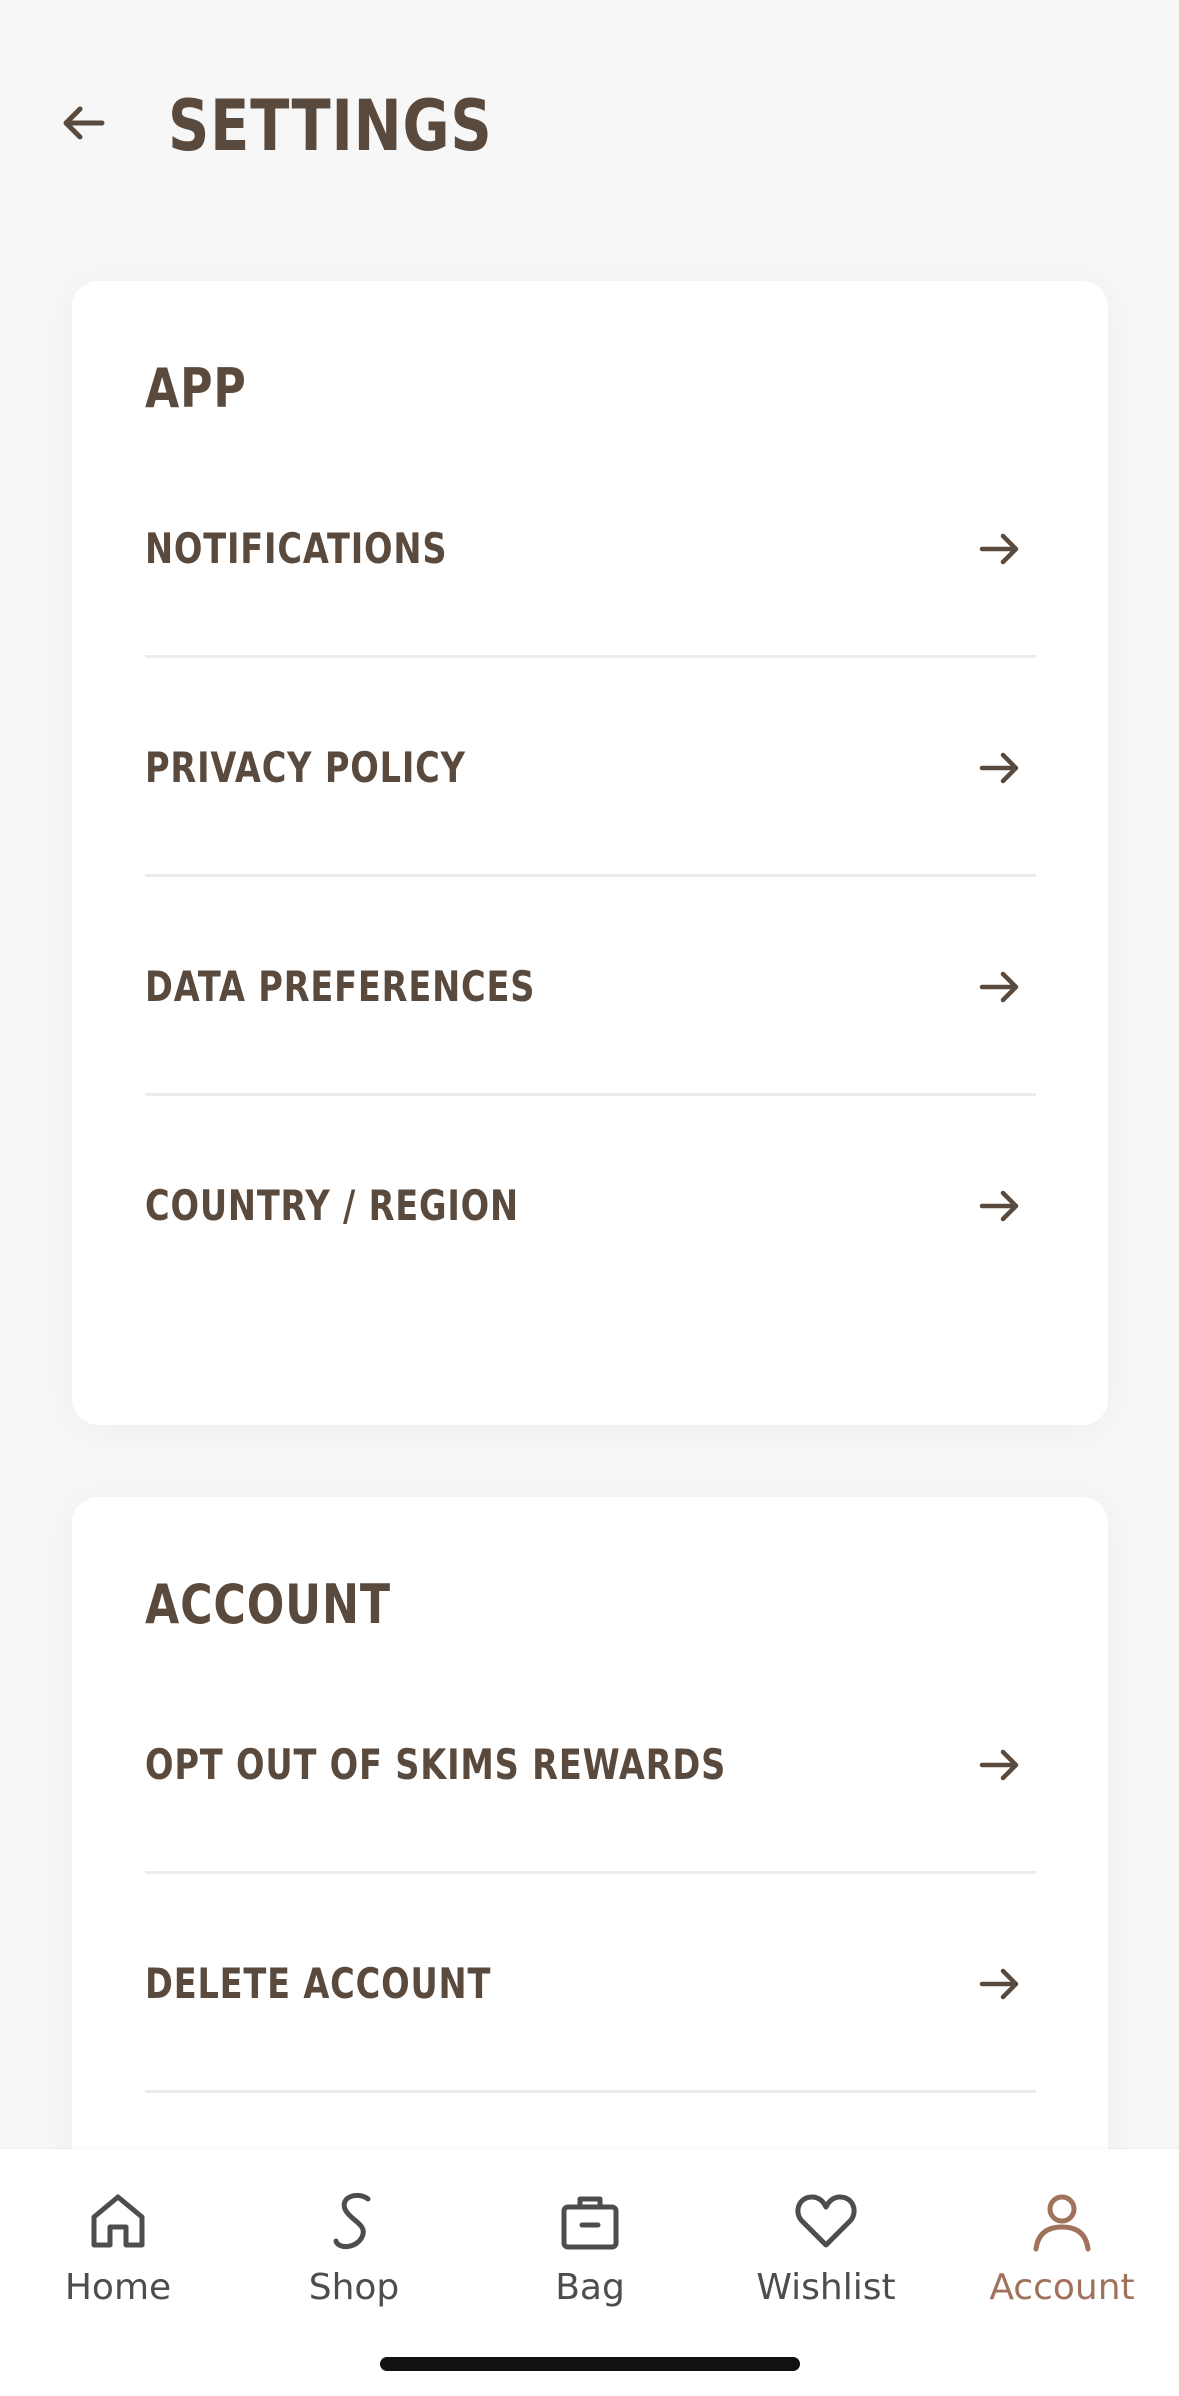 This screenshot has height=2396, width=1179. I want to click on header: SETTINGS, so click(589, 125).